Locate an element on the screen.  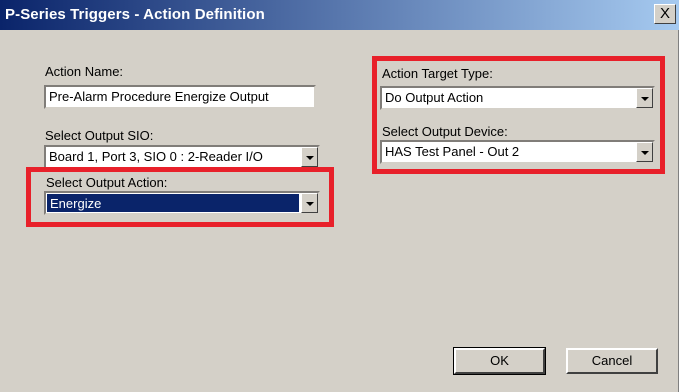
output-device-select: HAS Test Panel - Out 2 is located at coordinates (517, 152).